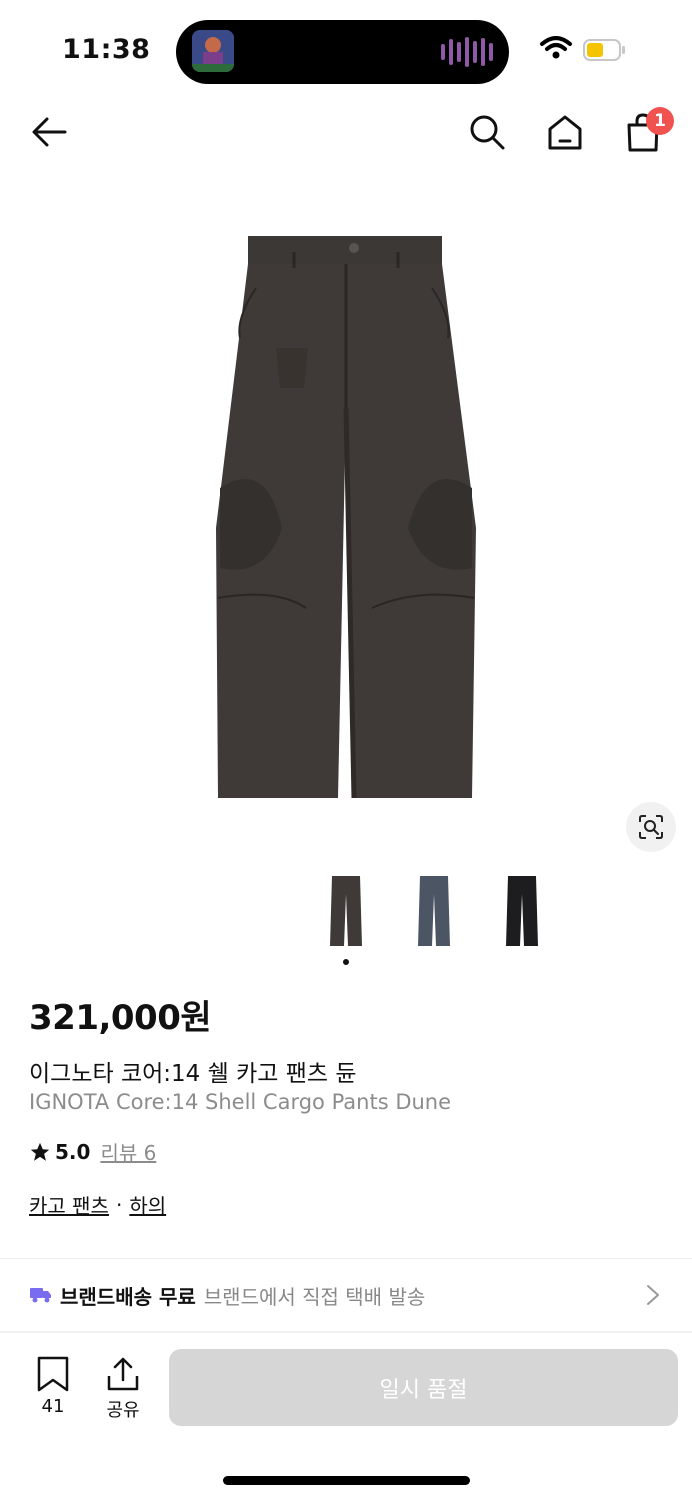 The image size is (692, 1500). I want to click on bookmark-icon, so click(53, 1374).